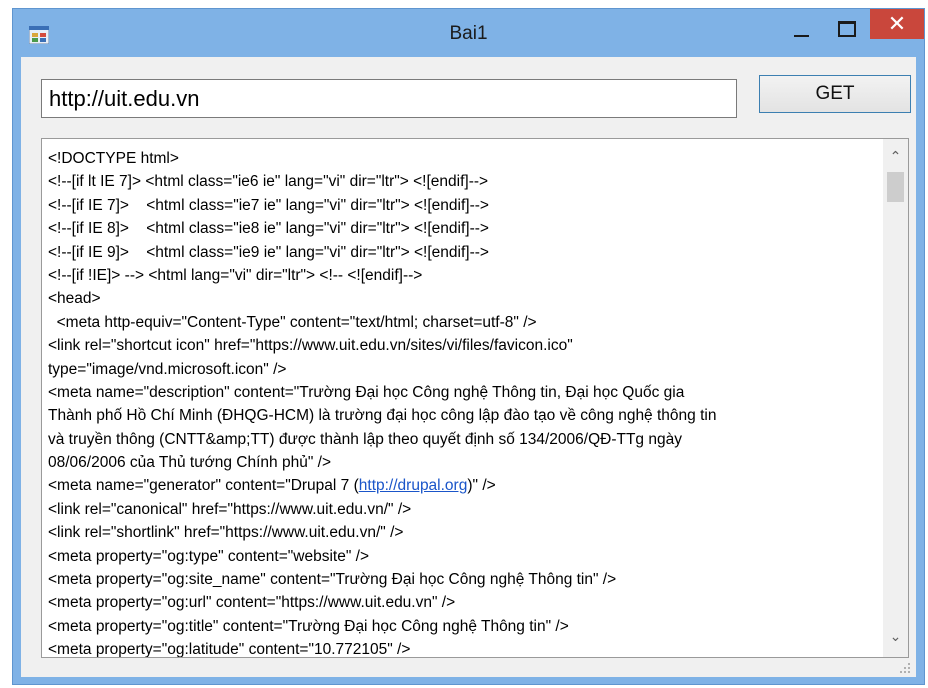 The image size is (928, 688). What do you see at coordinates (113, 158) in the screenshot?
I see `response-line: <!DOCTYPE html>` at bounding box center [113, 158].